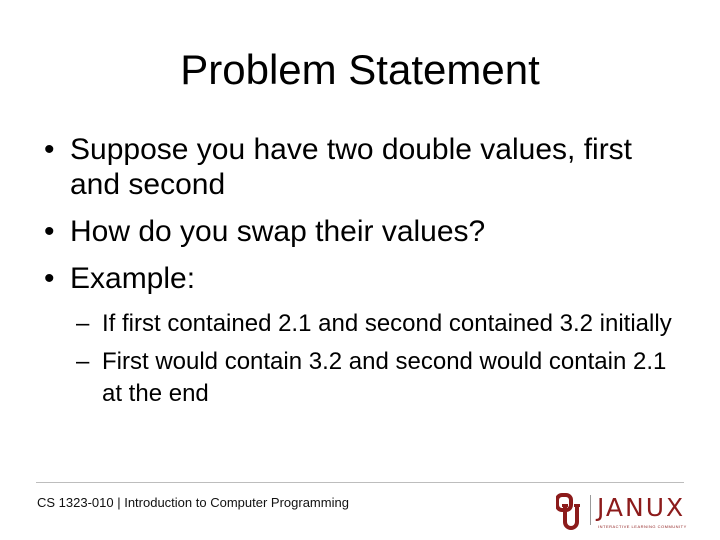 The height and width of the screenshot is (540, 720). Describe the element at coordinates (360, 482) in the screenshot. I see `footer-rule` at that location.